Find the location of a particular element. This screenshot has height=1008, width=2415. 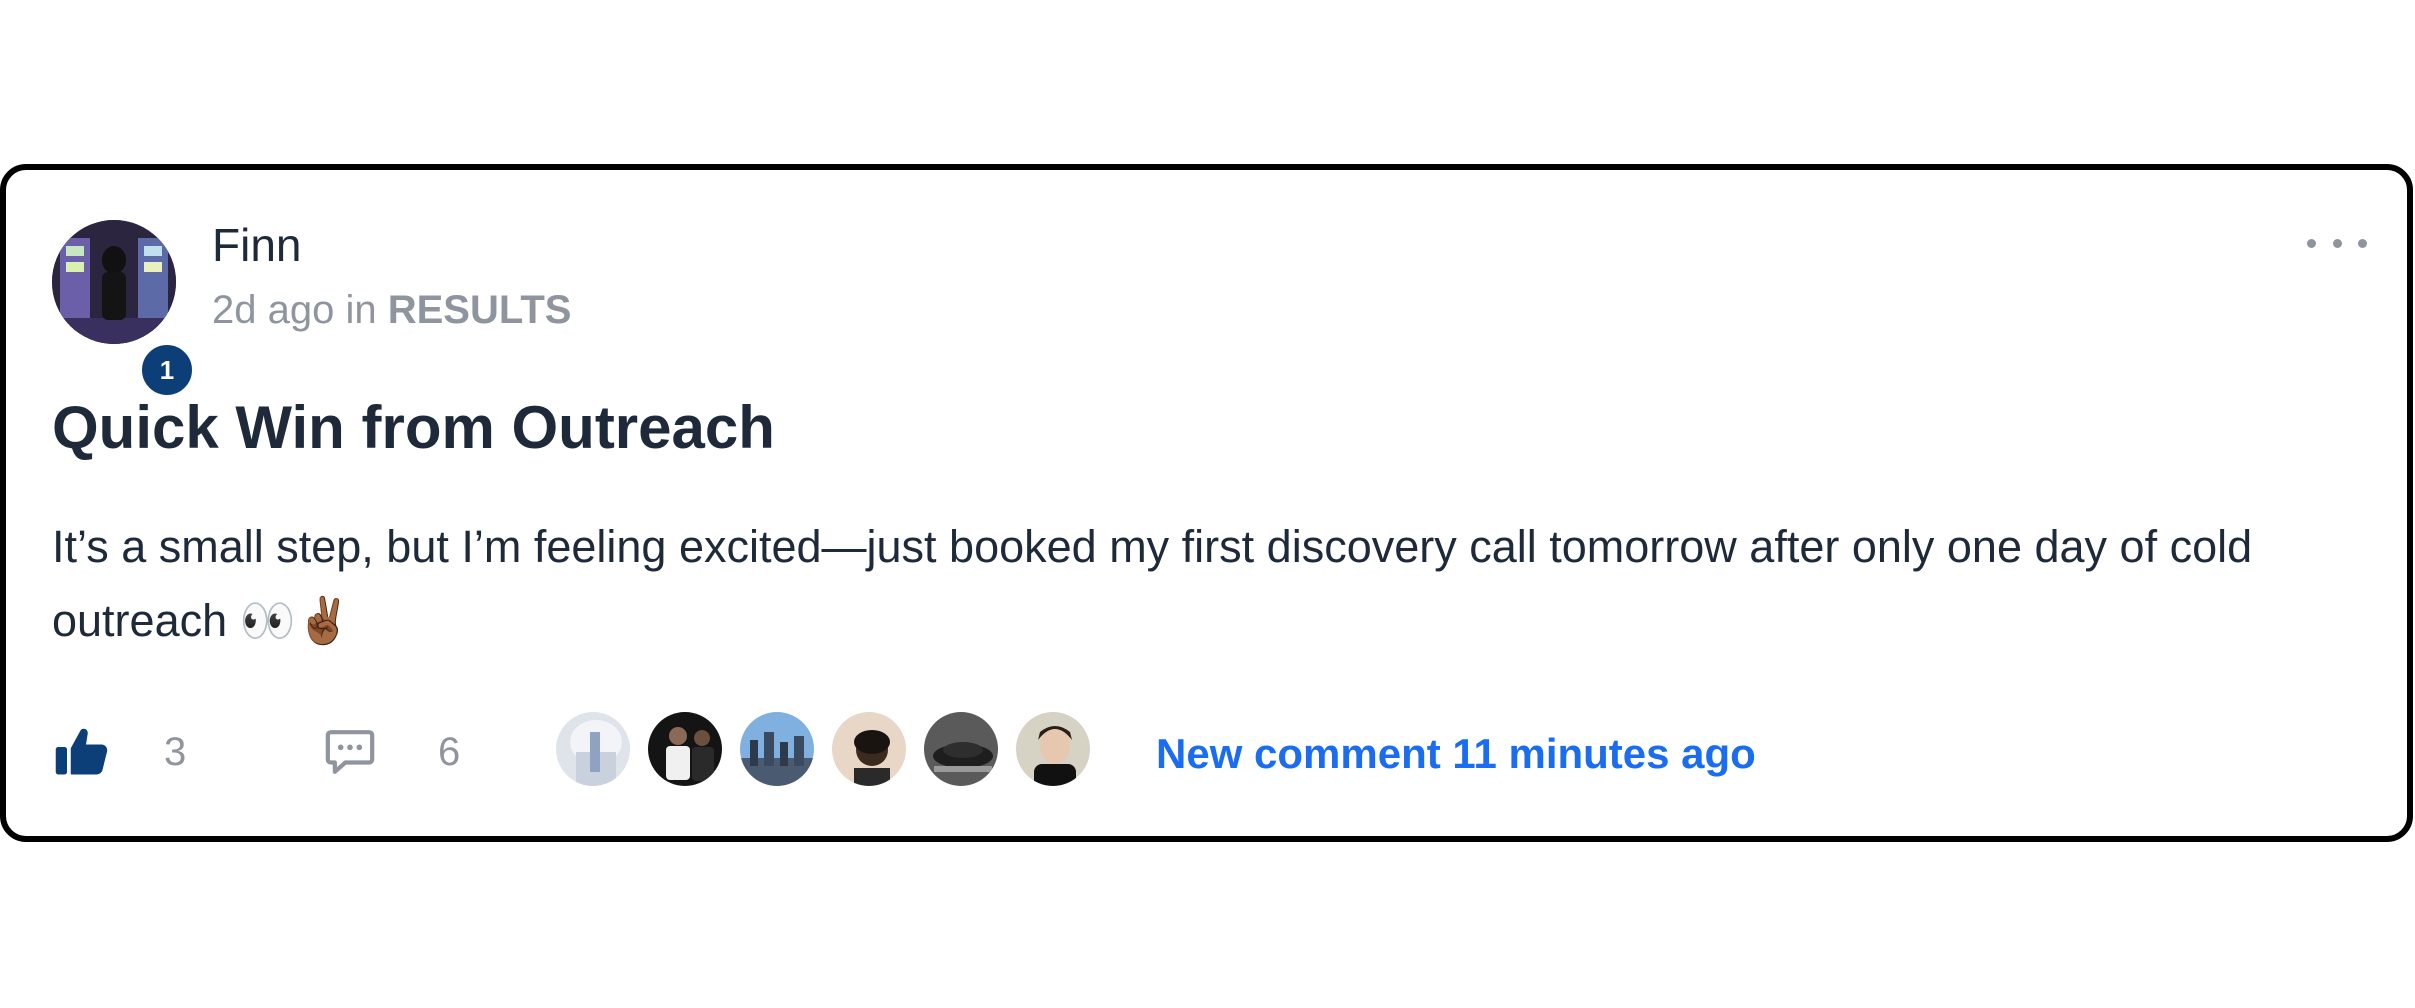

commenter-avatar-6-image is located at coordinates (1053, 749).